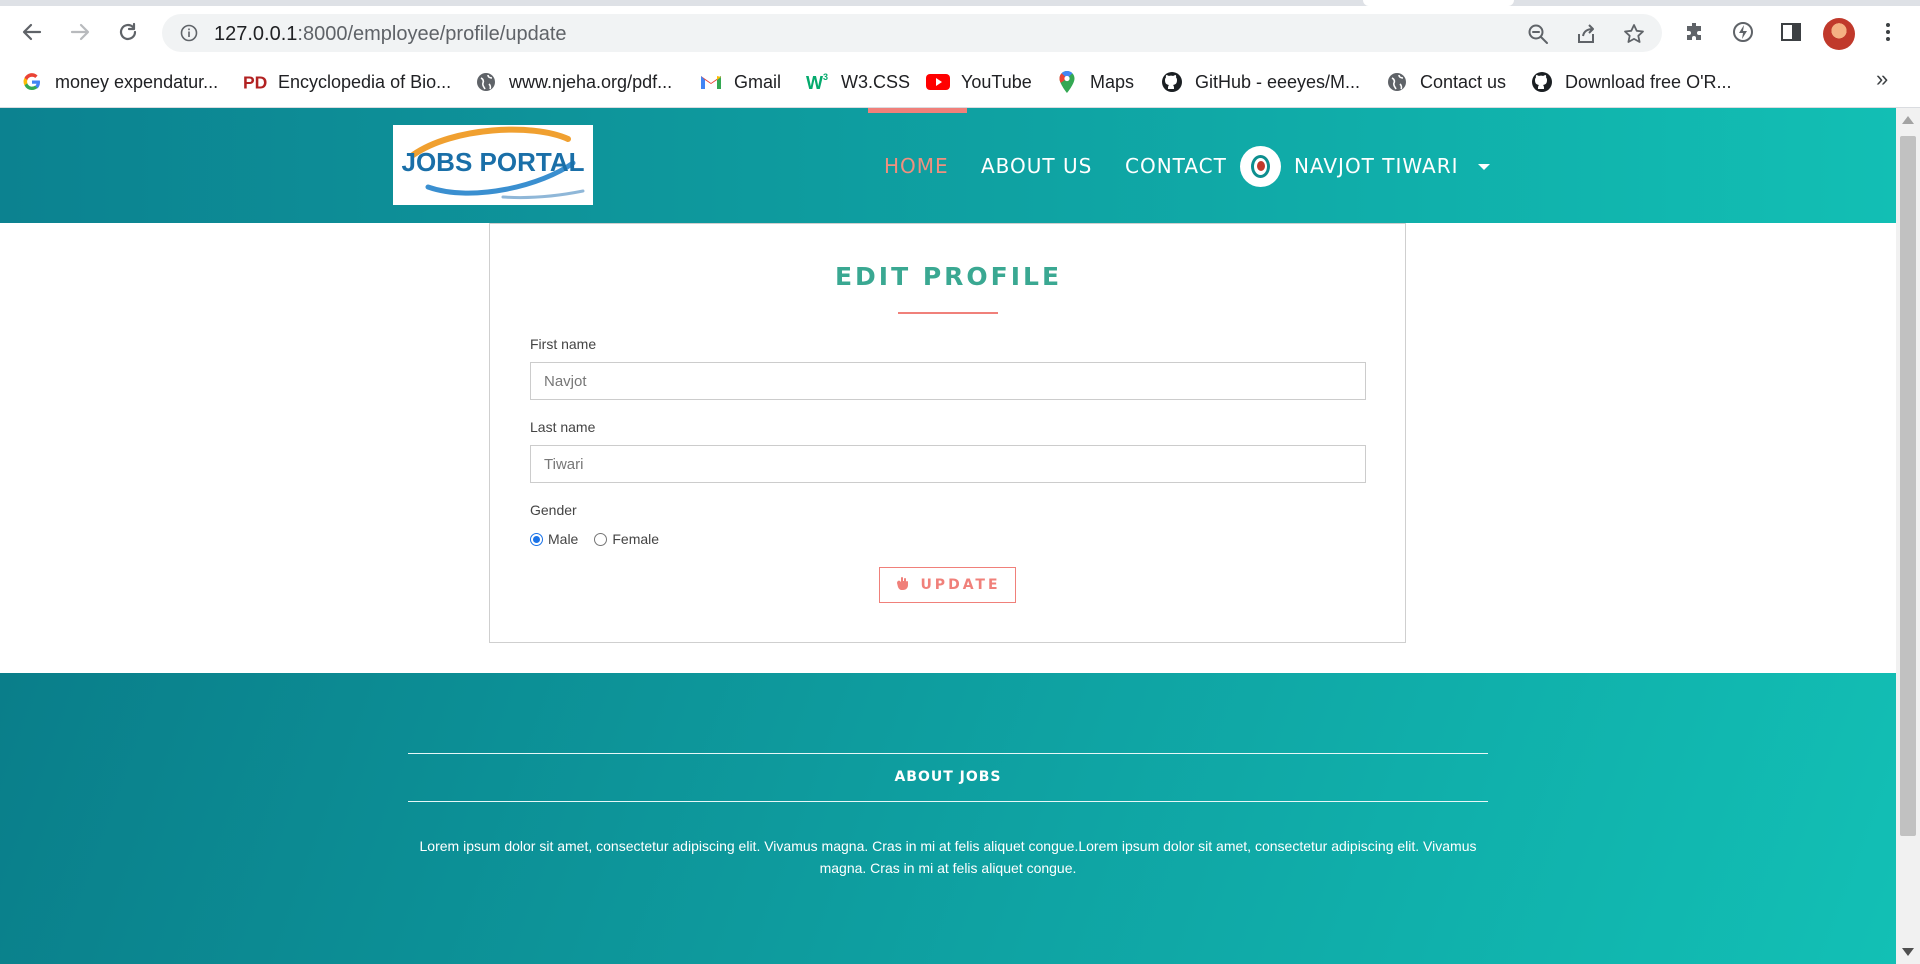  I want to click on footer-divider-bottom, so click(948, 801).